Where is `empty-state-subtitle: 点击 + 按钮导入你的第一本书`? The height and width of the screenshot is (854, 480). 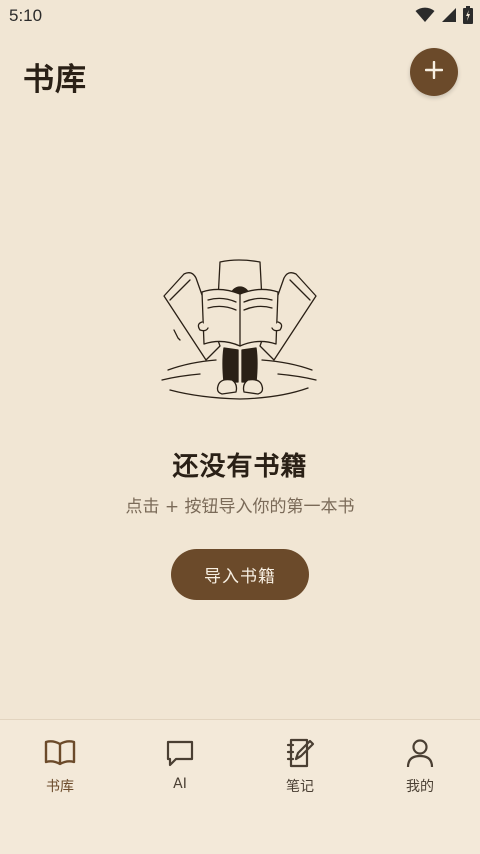 empty-state-subtitle: 点击 + 按钮导入你的第一本书 is located at coordinates (240, 507).